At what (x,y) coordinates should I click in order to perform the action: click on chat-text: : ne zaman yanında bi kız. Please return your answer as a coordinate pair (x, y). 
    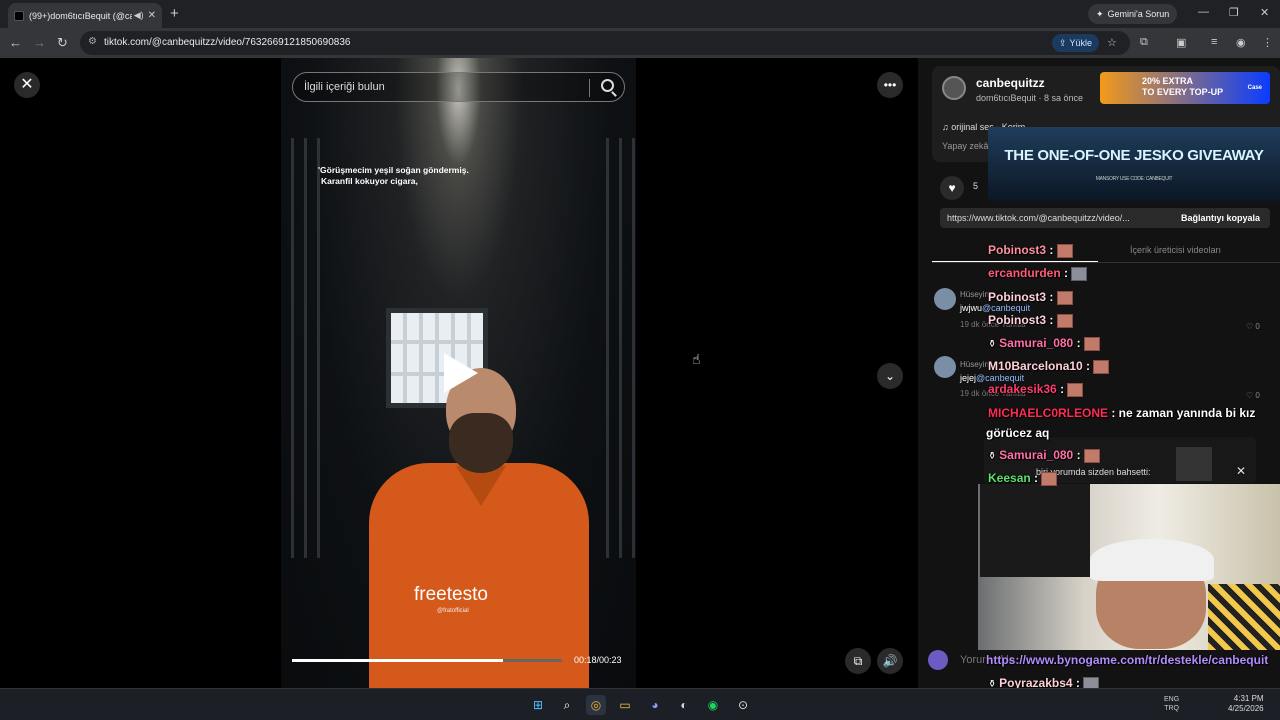
    Looking at the image, I should click on (1182, 413).